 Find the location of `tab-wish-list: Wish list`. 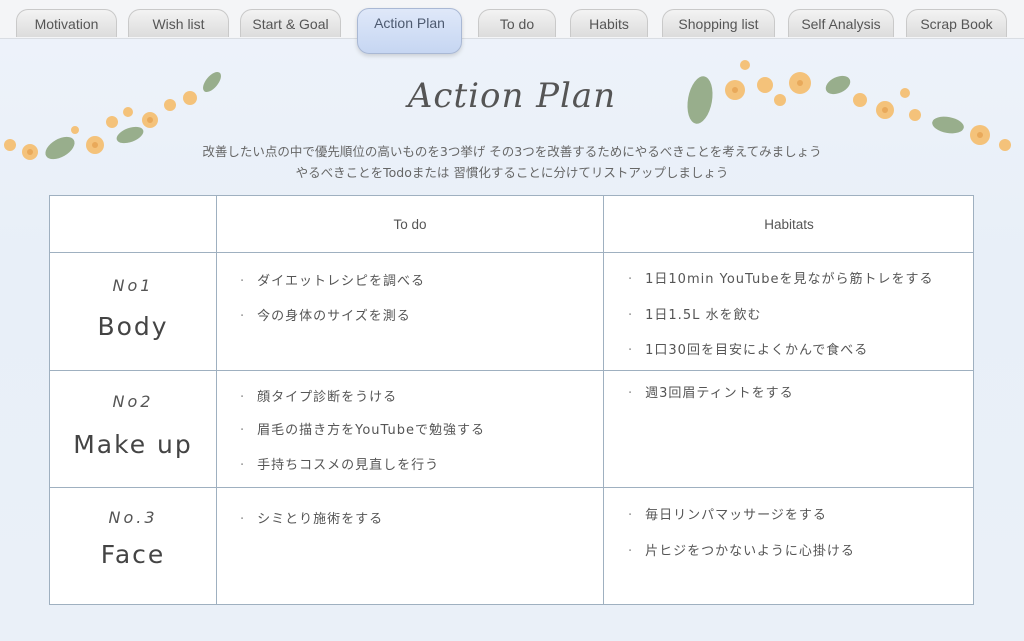

tab-wish-list: Wish list is located at coordinates (178, 23).